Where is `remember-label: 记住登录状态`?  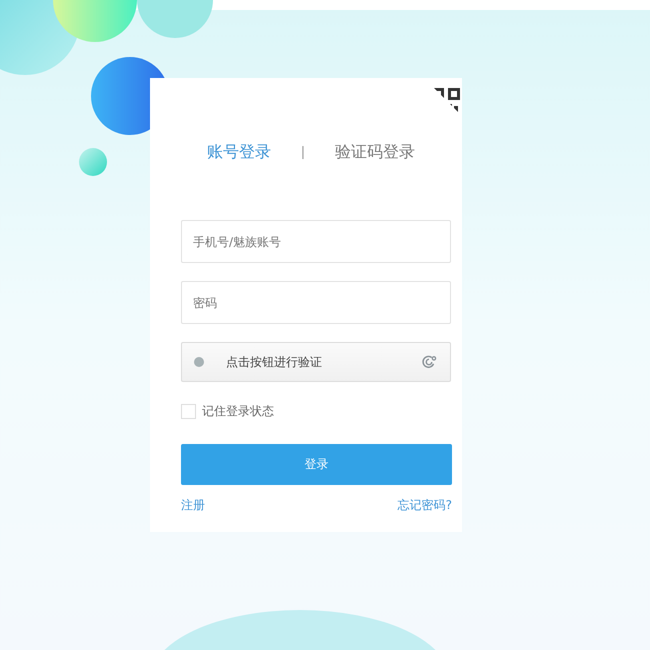 remember-label: 记住登录状态 is located at coordinates (238, 411).